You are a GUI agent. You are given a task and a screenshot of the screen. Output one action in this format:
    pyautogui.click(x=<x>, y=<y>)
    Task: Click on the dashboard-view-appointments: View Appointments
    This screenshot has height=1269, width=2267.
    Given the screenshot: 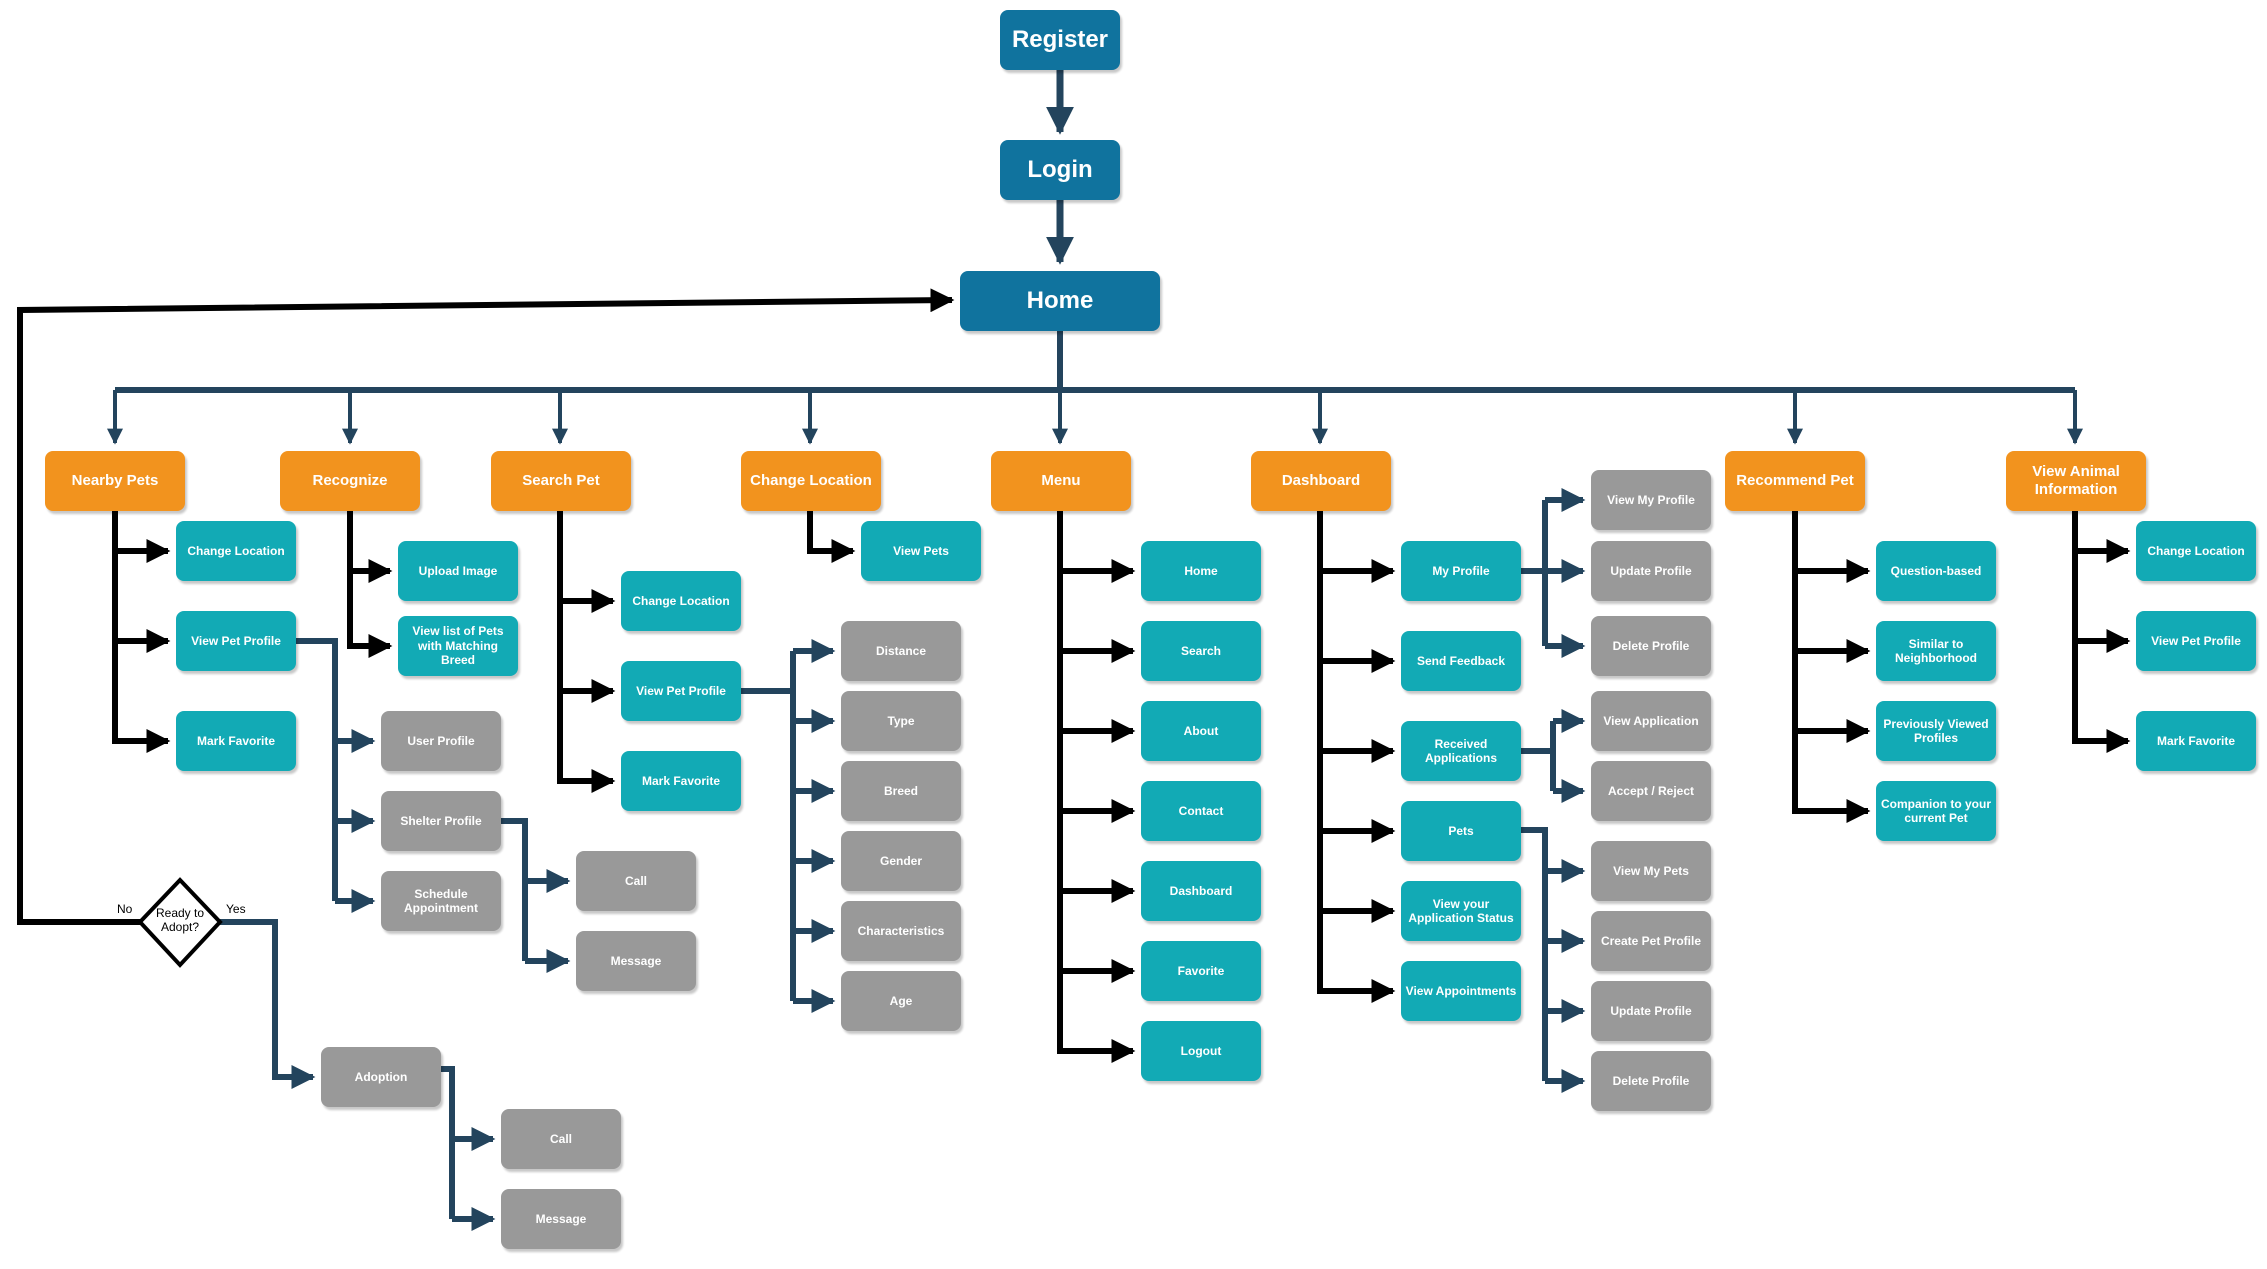 What is the action you would take?
    pyautogui.click(x=1461, y=991)
    